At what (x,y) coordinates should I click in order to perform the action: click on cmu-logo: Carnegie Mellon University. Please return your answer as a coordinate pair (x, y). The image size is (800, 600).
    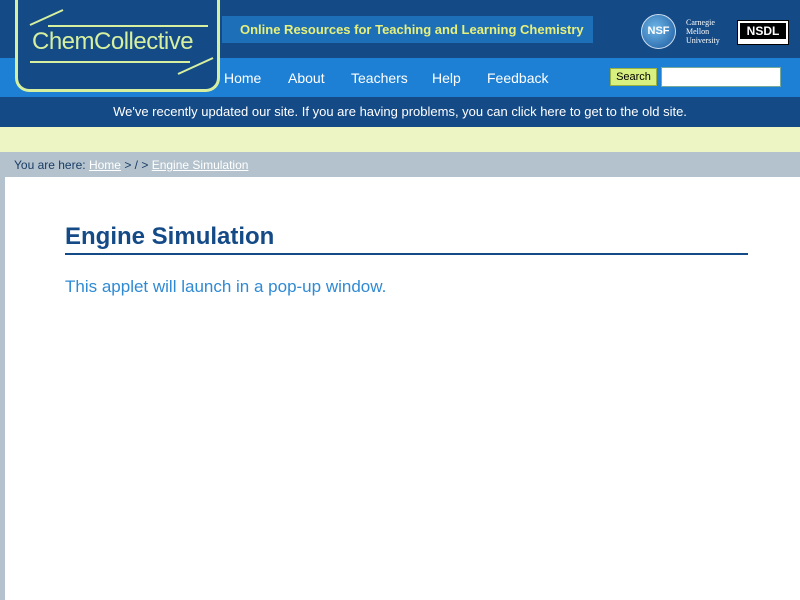
    Looking at the image, I should click on (706, 31).